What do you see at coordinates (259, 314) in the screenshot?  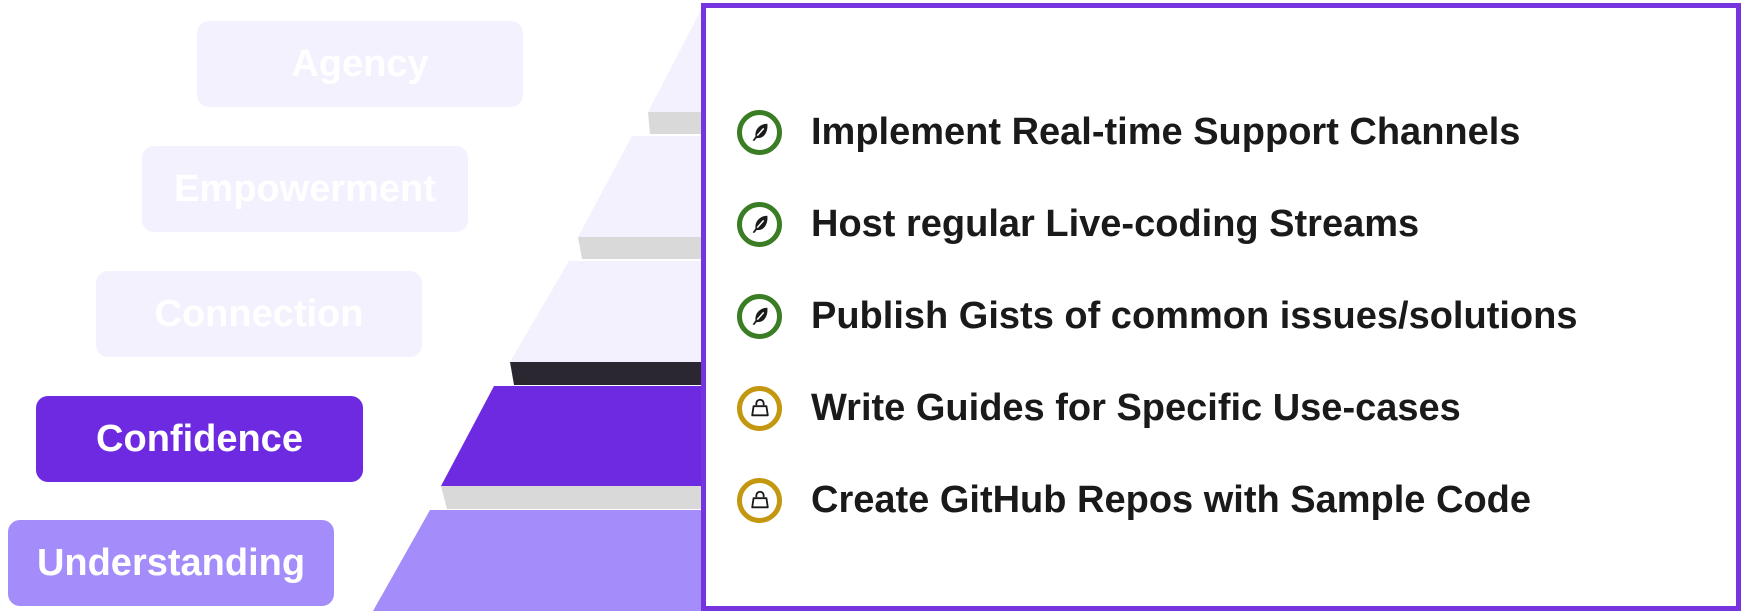 I see `level-label-connection: Connection` at bounding box center [259, 314].